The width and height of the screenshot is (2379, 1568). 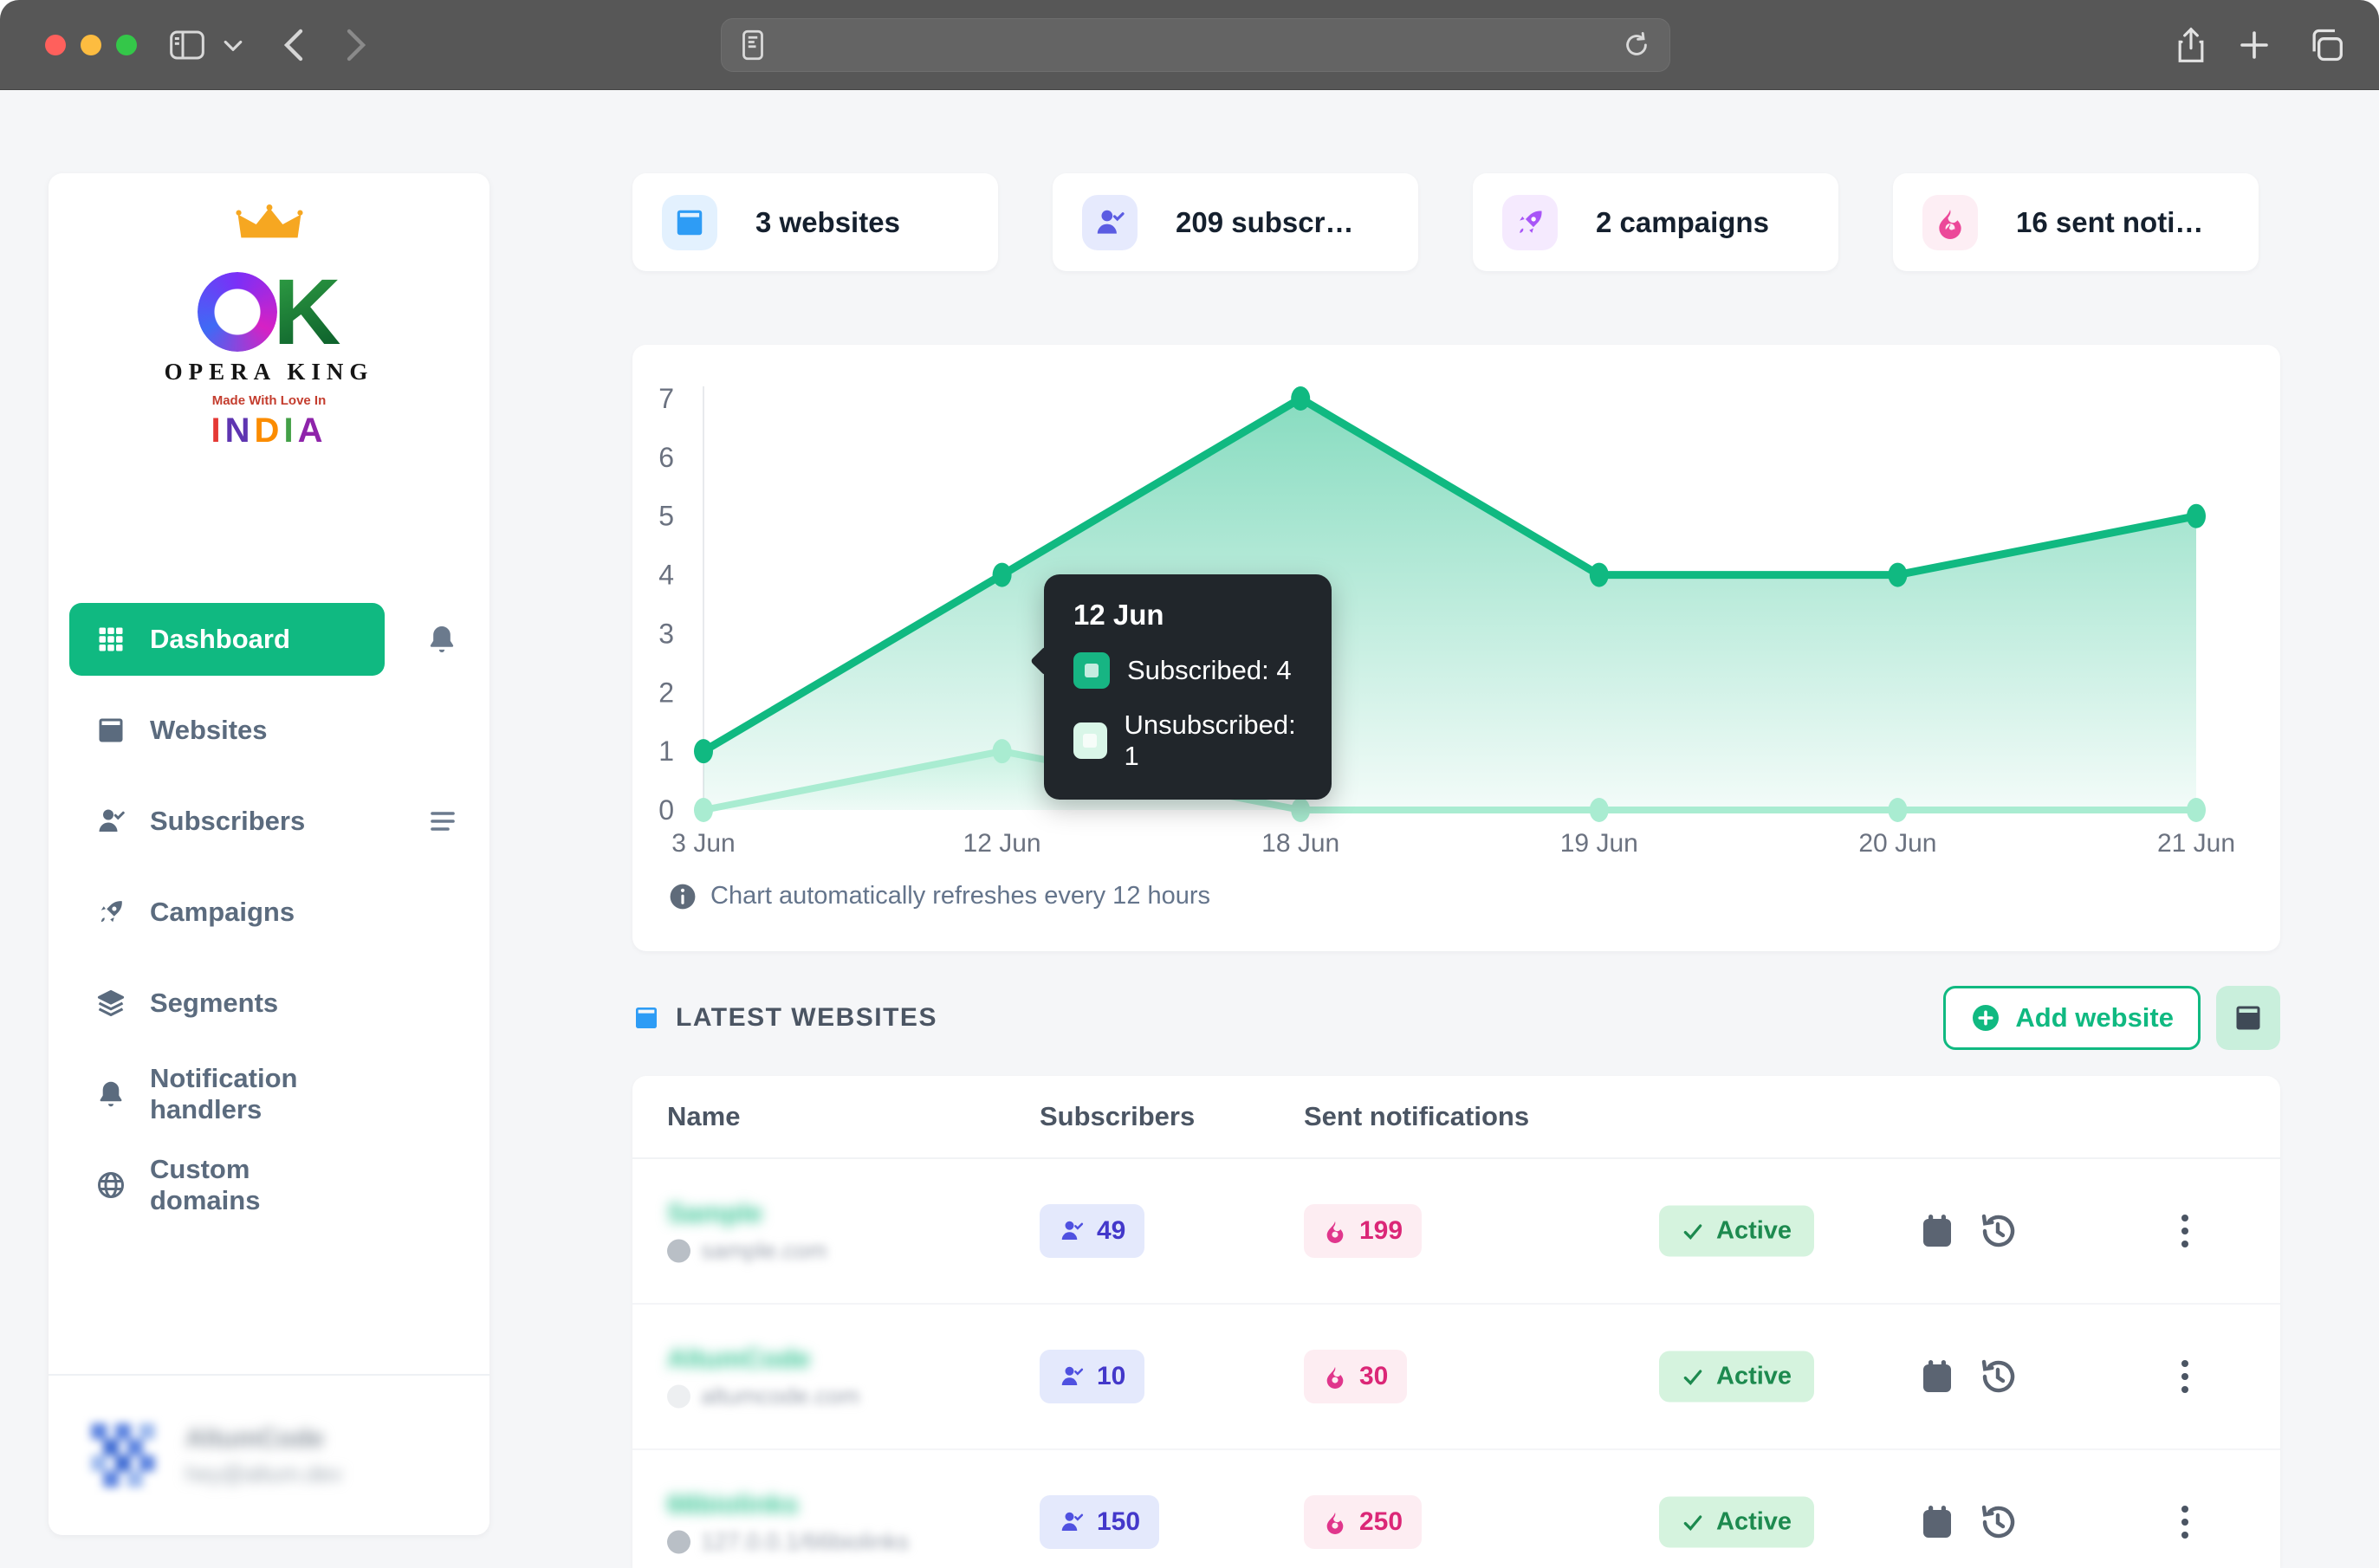 I want to click on notifications-count-pill: 199, so click(x=1363, y=1231).